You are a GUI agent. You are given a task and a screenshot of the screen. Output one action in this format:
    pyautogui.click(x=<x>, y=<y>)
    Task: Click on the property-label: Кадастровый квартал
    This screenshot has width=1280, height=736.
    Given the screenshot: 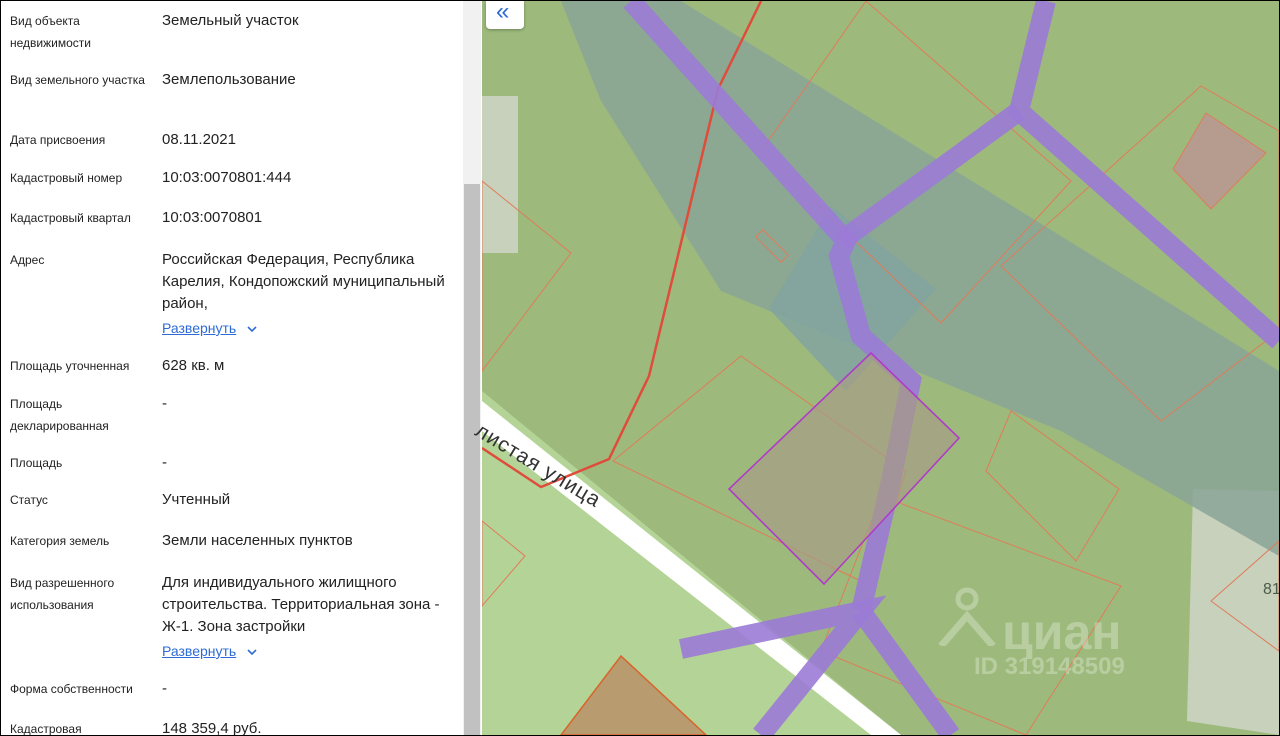 What is the action you would take?
    pyautogui.click(x=70, y=218)
    